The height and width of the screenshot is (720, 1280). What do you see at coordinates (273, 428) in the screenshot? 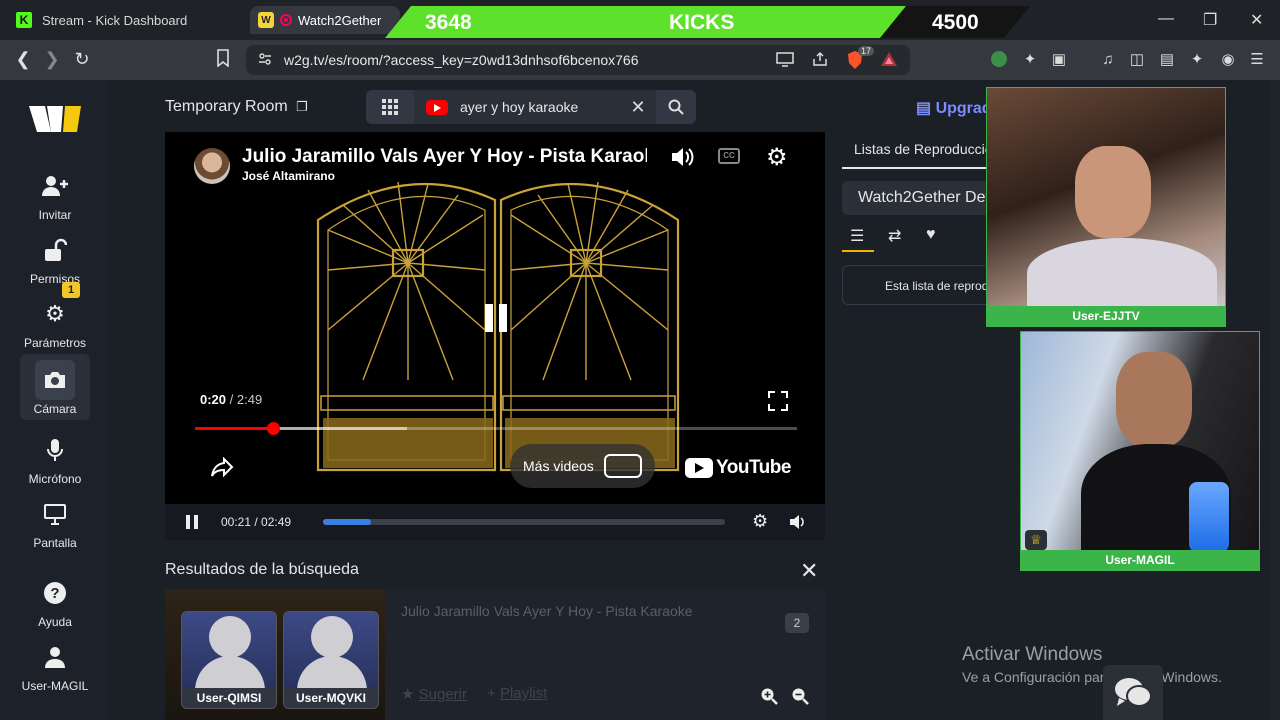
I see `progress-knob` at bounding box center [273, 428].